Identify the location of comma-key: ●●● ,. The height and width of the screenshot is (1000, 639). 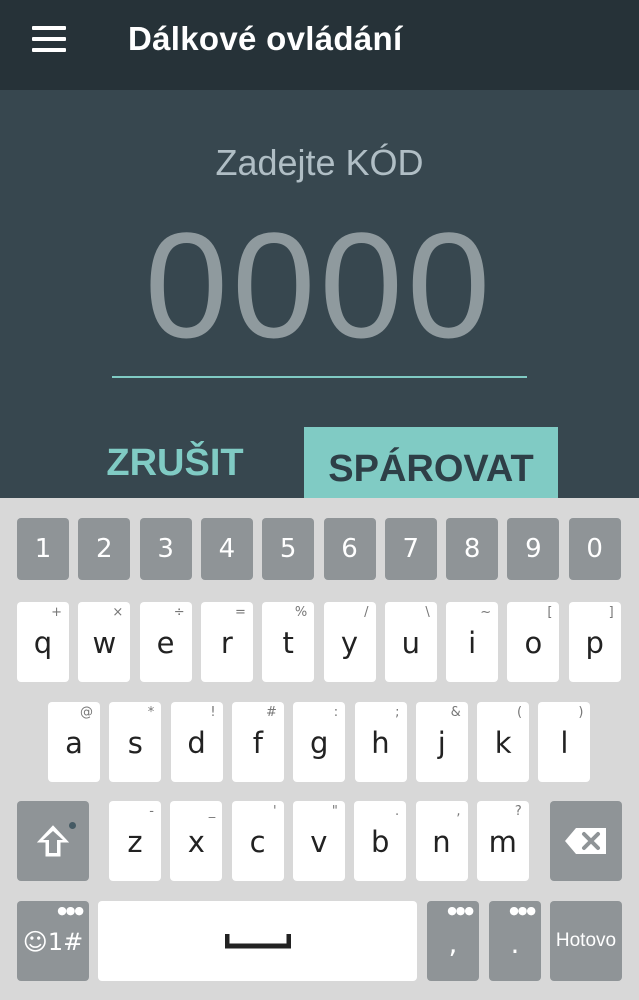
(453, 941).